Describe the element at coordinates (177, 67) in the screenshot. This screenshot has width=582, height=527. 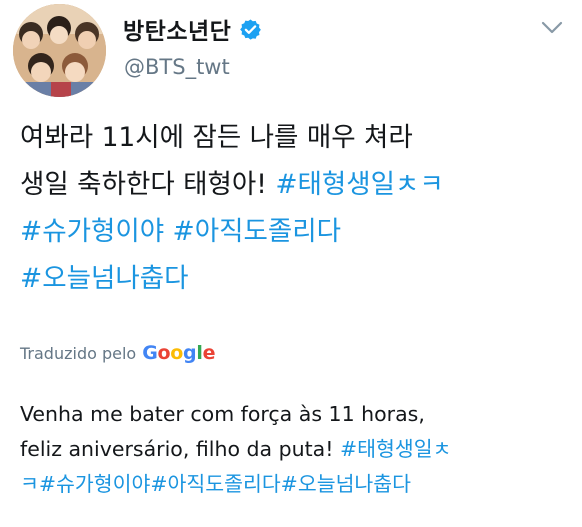
I see `author-handle: @BTS_twt` at that location.